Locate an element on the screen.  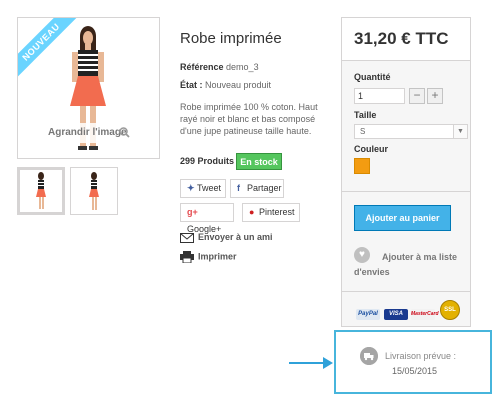
visa-logo: VISA is located at coordinates (396, 314).